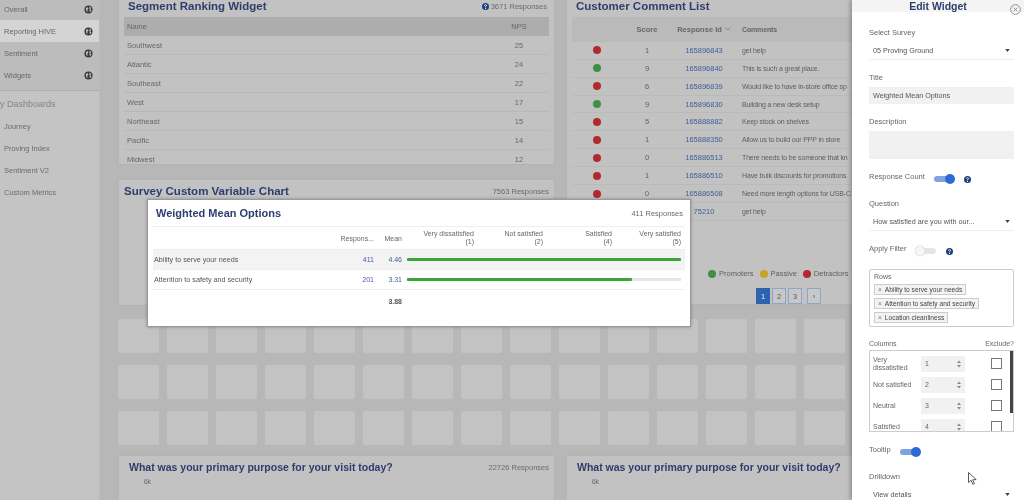 The width and height of the screenshot is (1024, 500). What do you see at coordinates (219, 213) in the screenshot?
I see `widget-title: Weighted Mean Options` at bounding box center [219, 213].